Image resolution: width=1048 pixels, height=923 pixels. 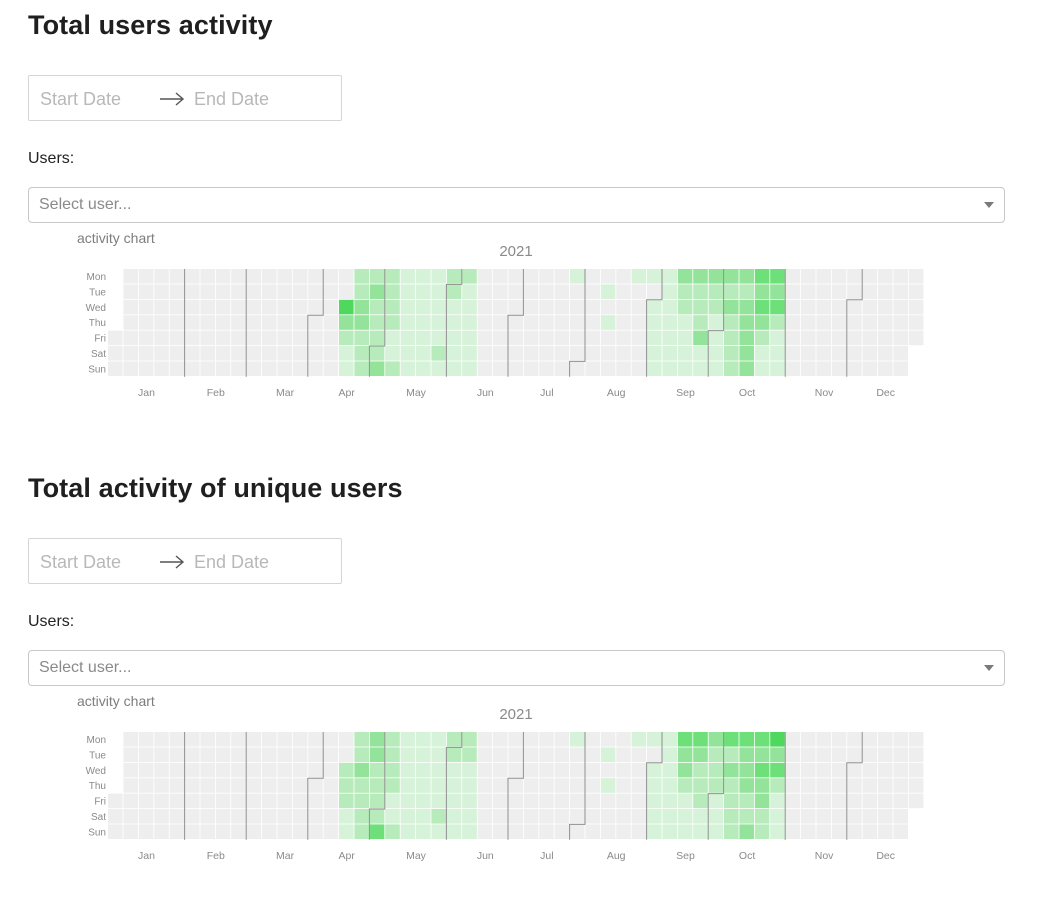 What do you see at coordinates (96, 771) in the screenshot?
I see `weekday-label: Wed` at bounding box center [96, 771].